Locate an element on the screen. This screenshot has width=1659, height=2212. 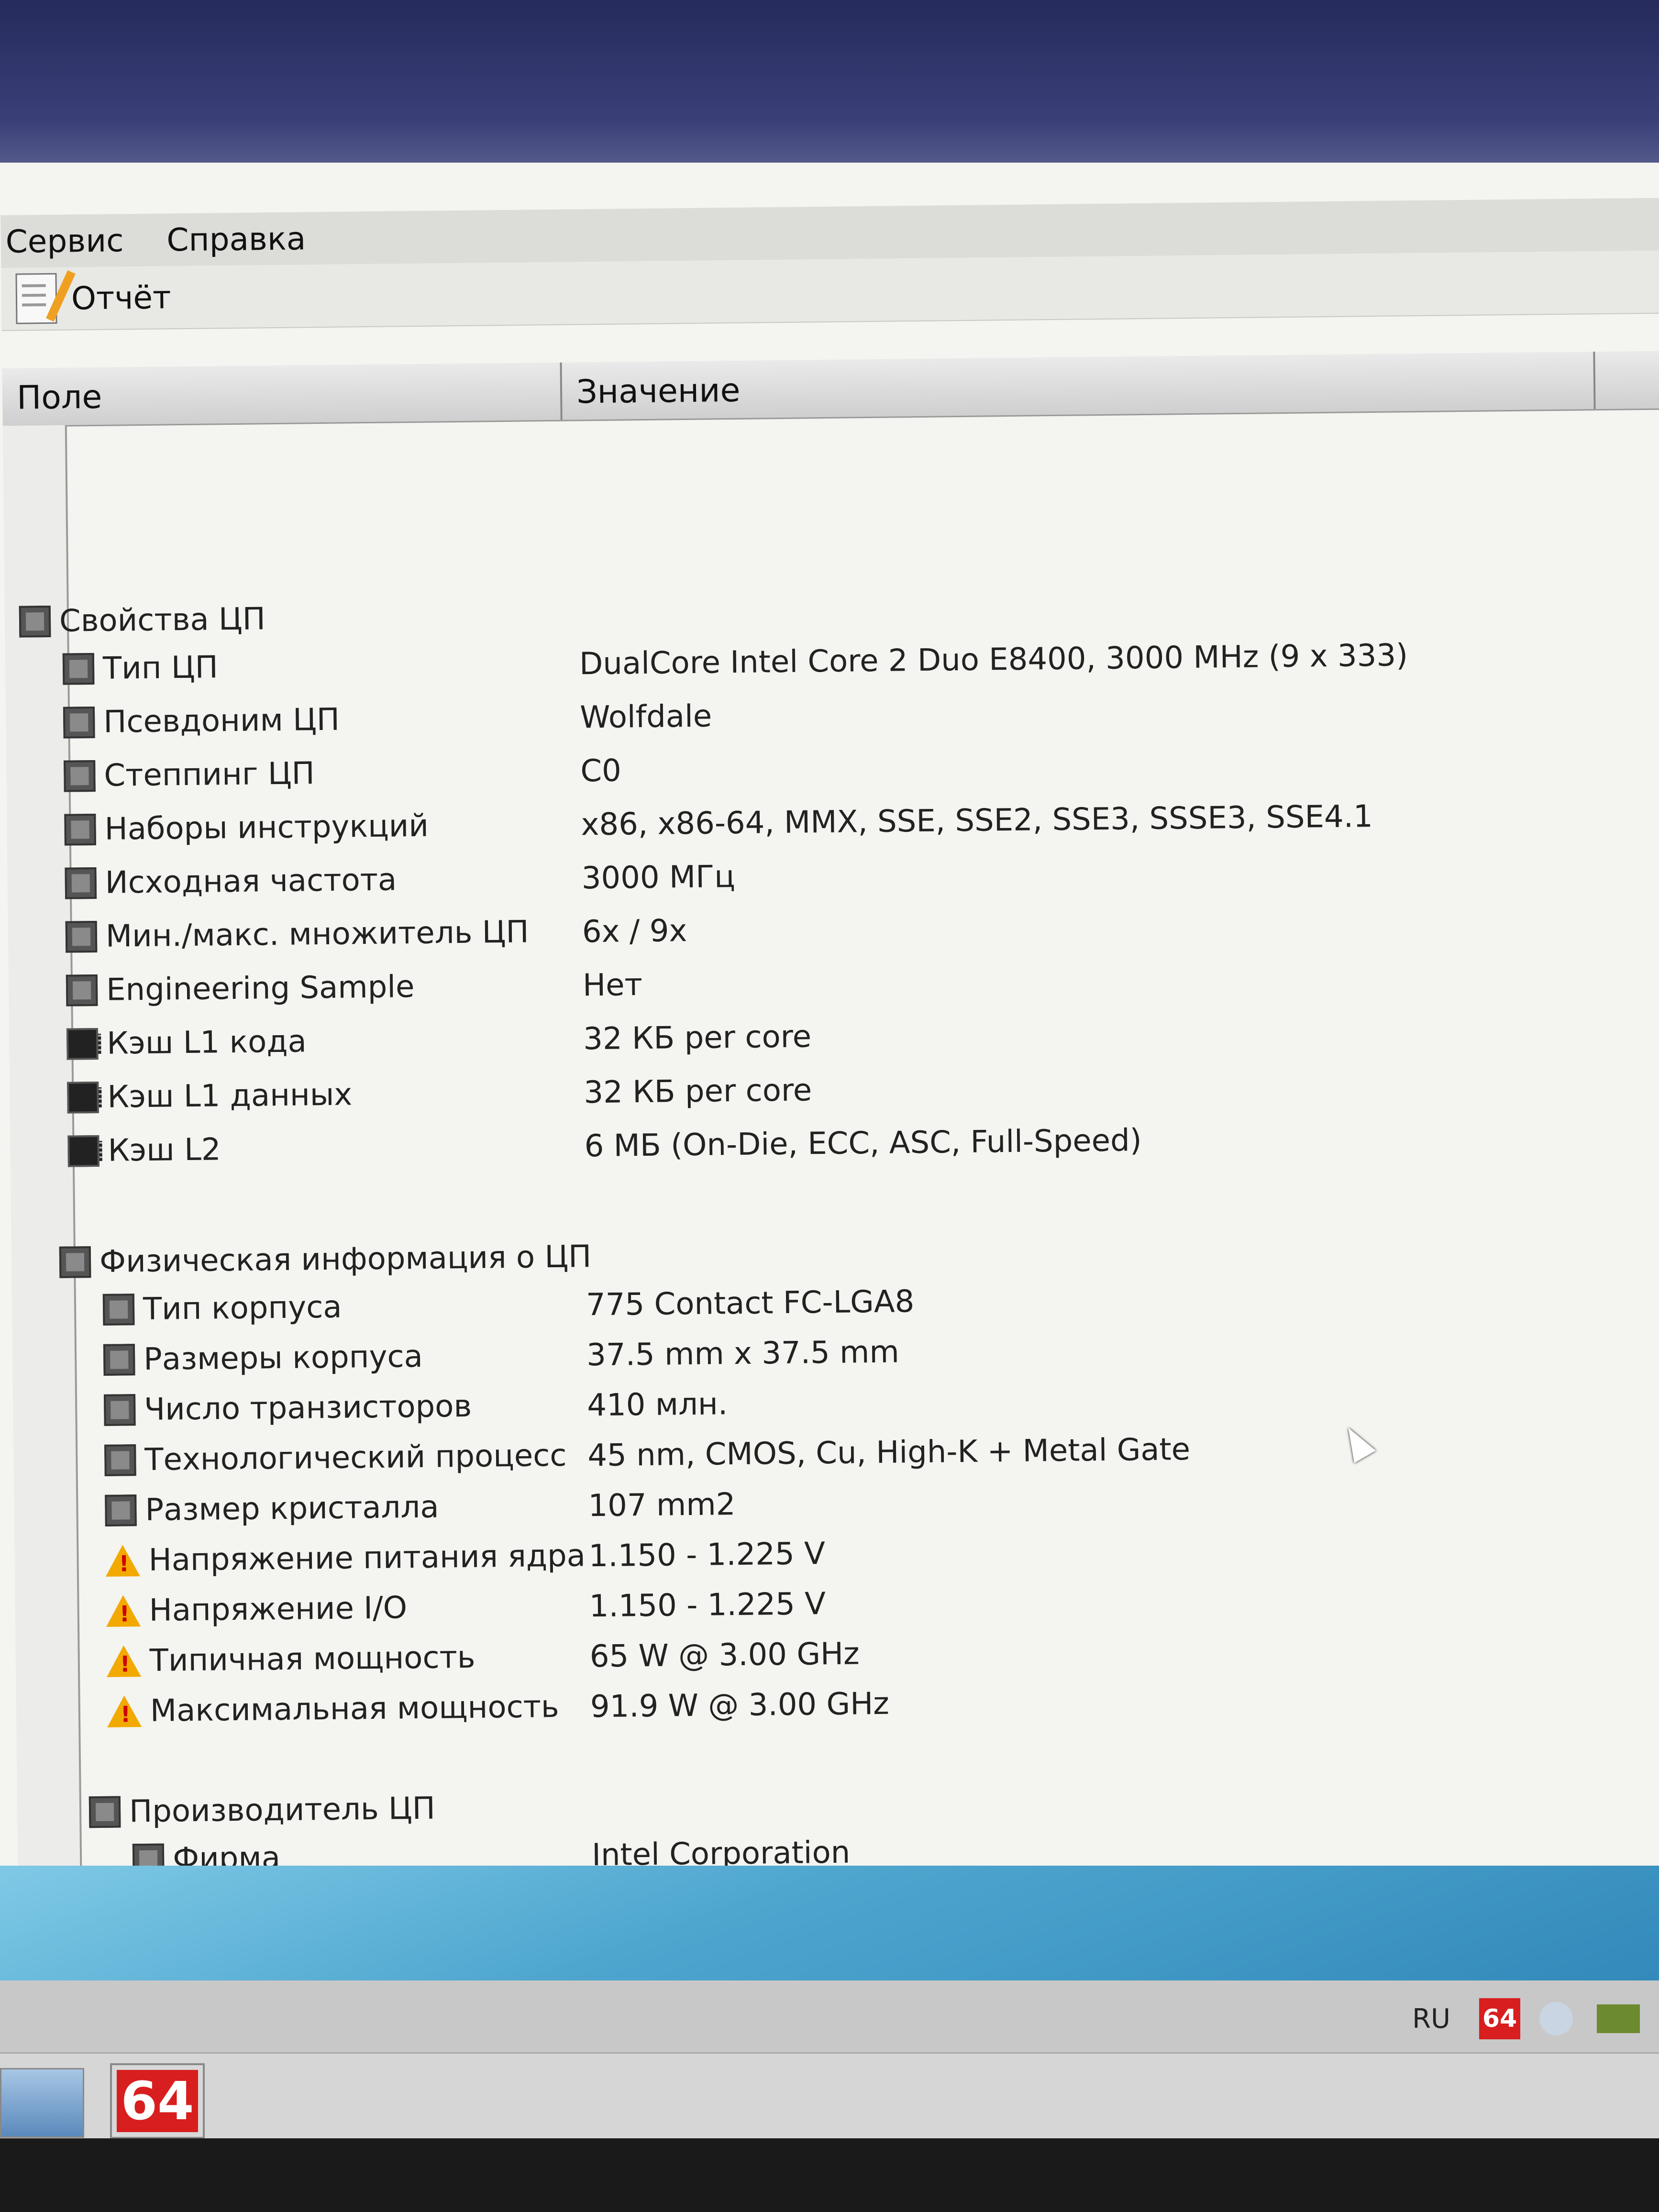
system-tray: RU 64 is located at coordinates (829, 2018).